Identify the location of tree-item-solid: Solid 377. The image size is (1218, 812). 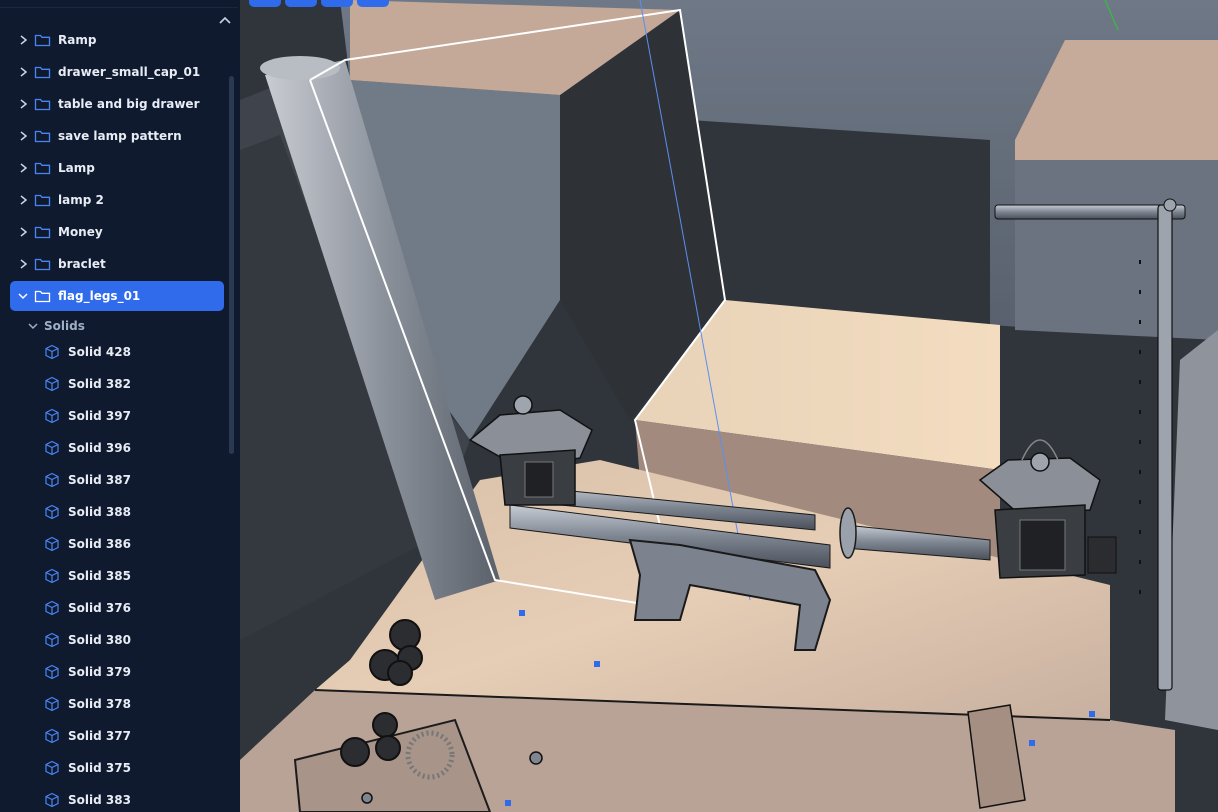
(134, 736).